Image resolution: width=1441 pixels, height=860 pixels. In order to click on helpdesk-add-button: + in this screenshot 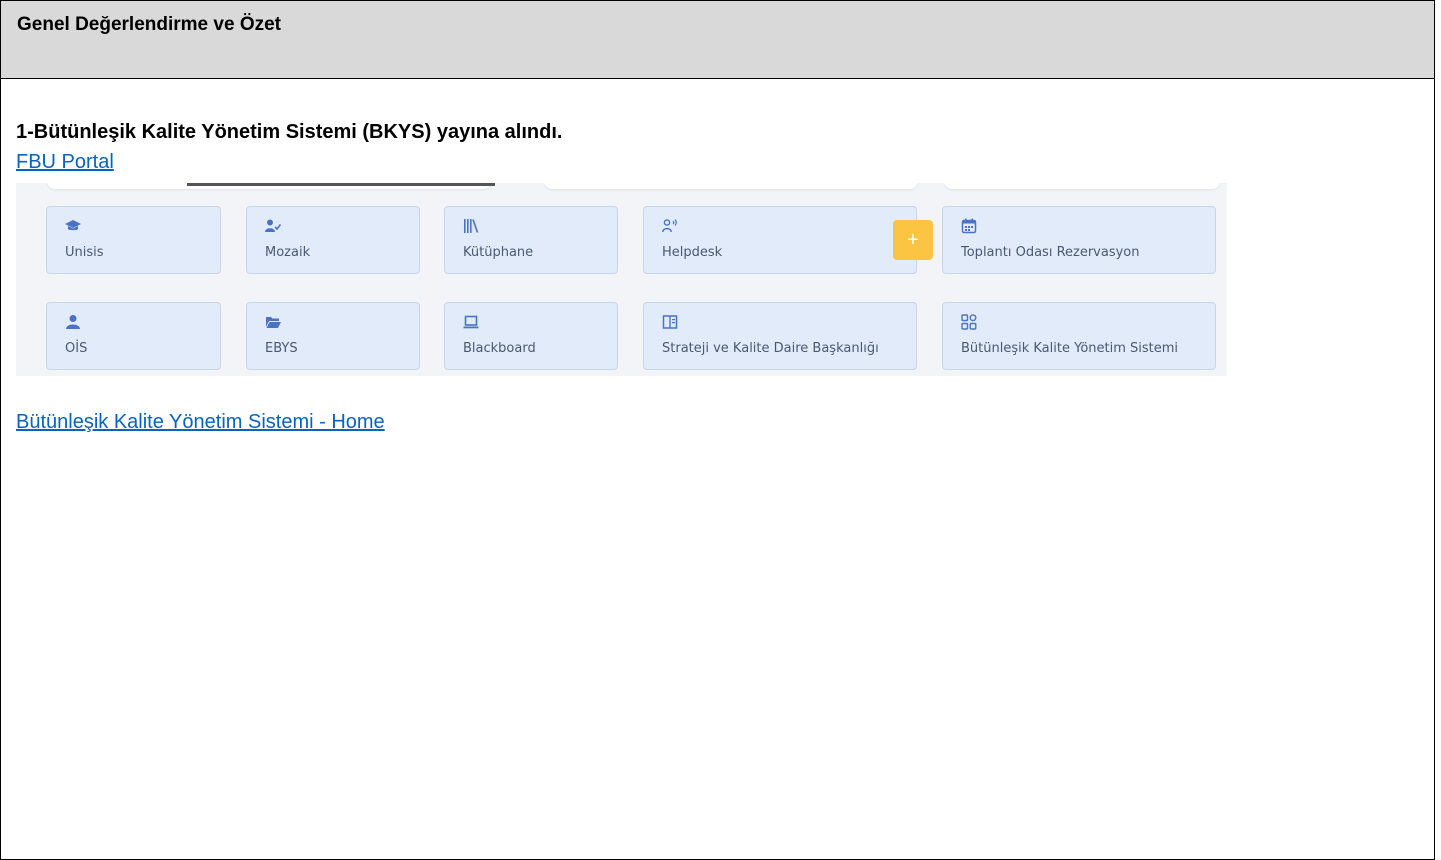, I will do `click(913, 240)`.